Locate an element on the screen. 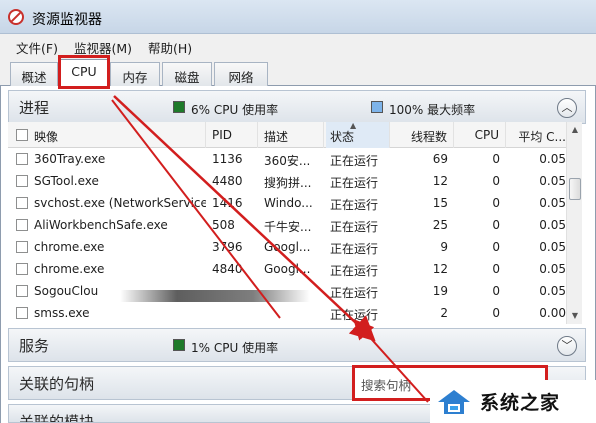 Image resolution: width=596 pixels, height=423 pixels. col-pid: PID is located at coordinates (233, 135).